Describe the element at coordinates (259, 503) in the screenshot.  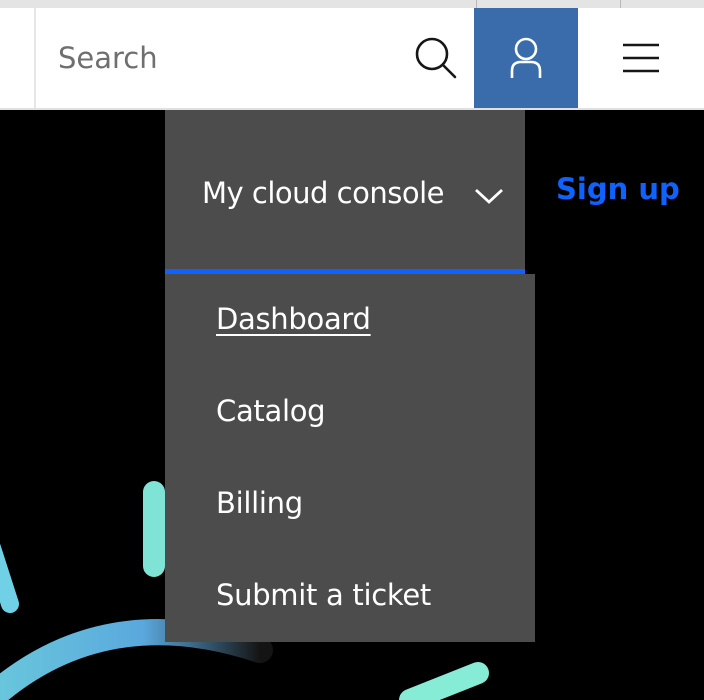
I see `dropdown-item-billing: Billing` at that location.